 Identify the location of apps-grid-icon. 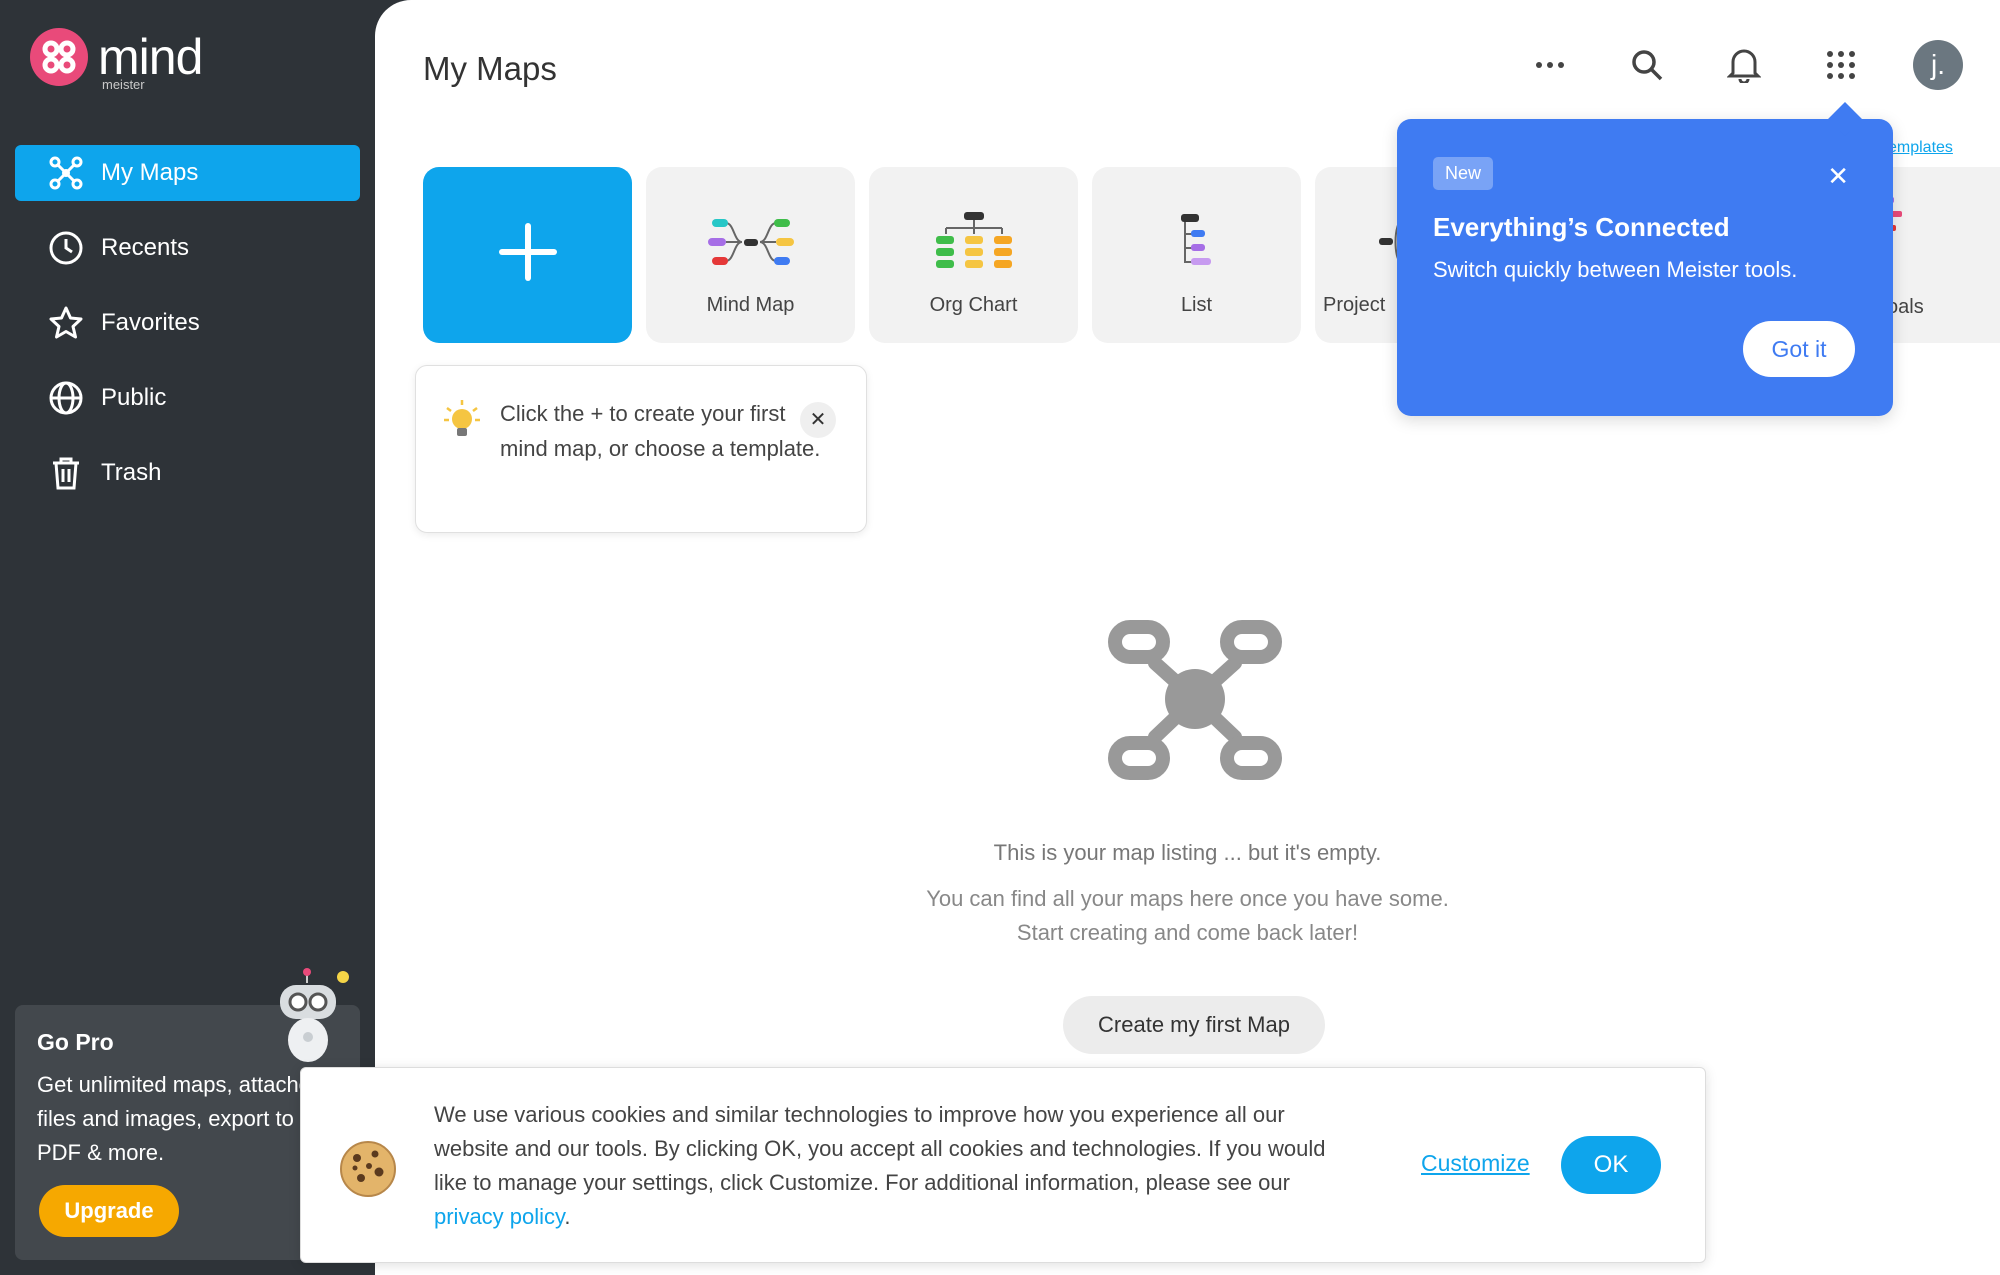
(1841, 65).